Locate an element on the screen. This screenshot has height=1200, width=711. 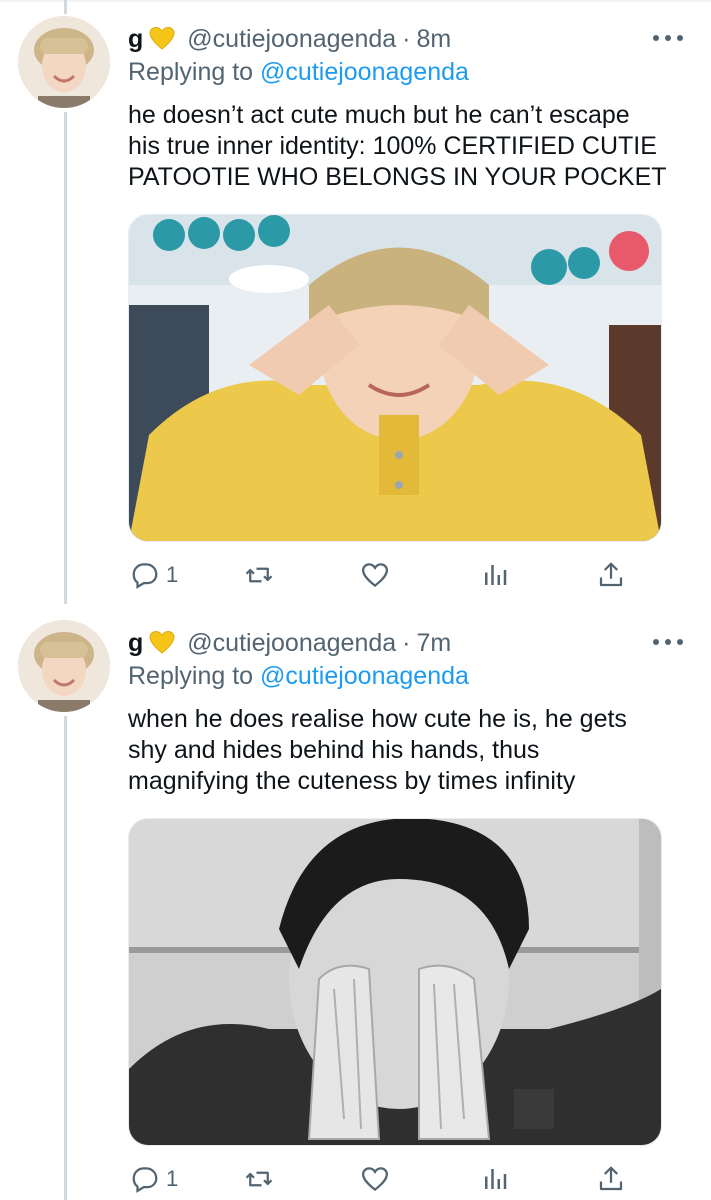
tweet-header: g @cutiejoonagenda · 7m is located at coordinates (289, 643).